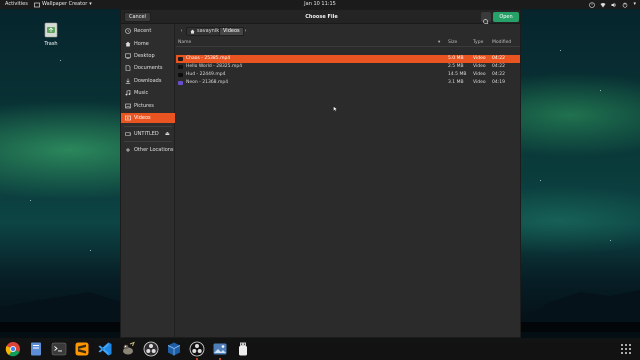  What do you see at coordinates (626, 349) in the screenshot?
I see `show-applications-icon` at bounding box center [626, 349].